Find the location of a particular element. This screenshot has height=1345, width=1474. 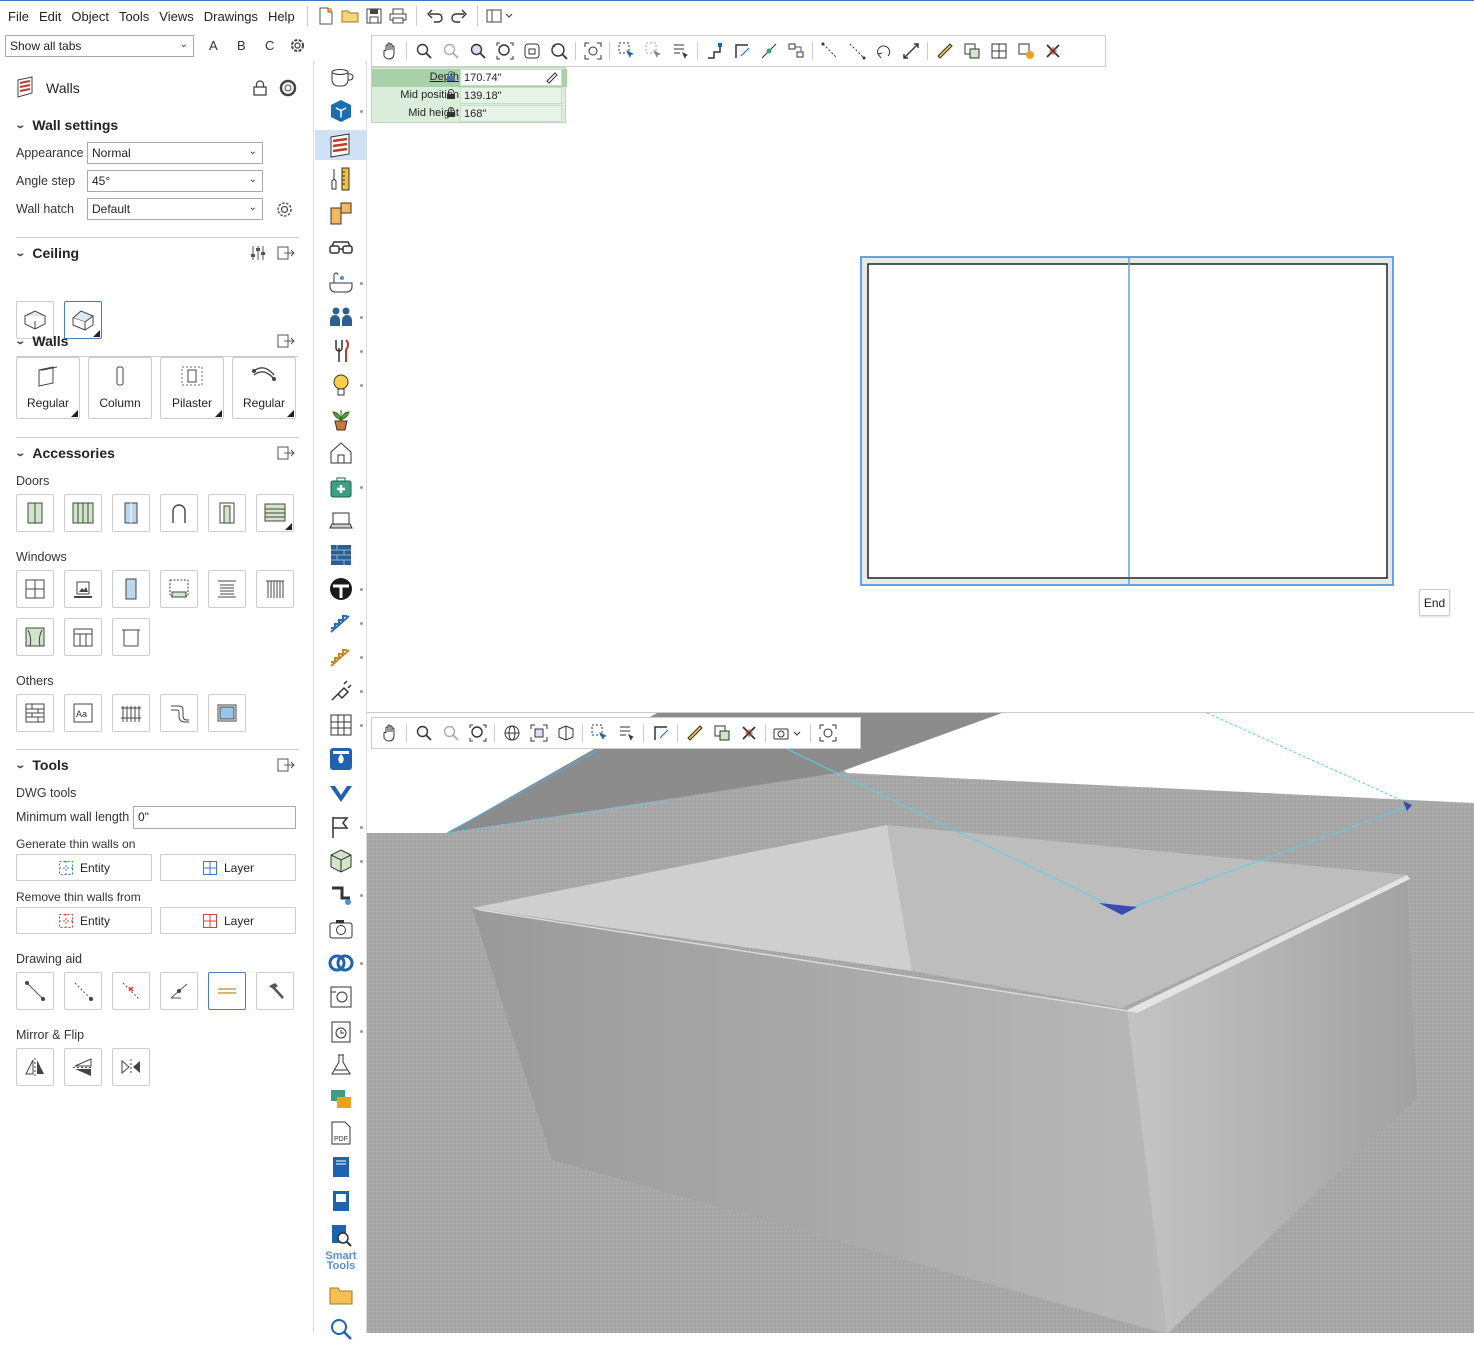

lightbulb-icon is located at coordinates (341, 385).